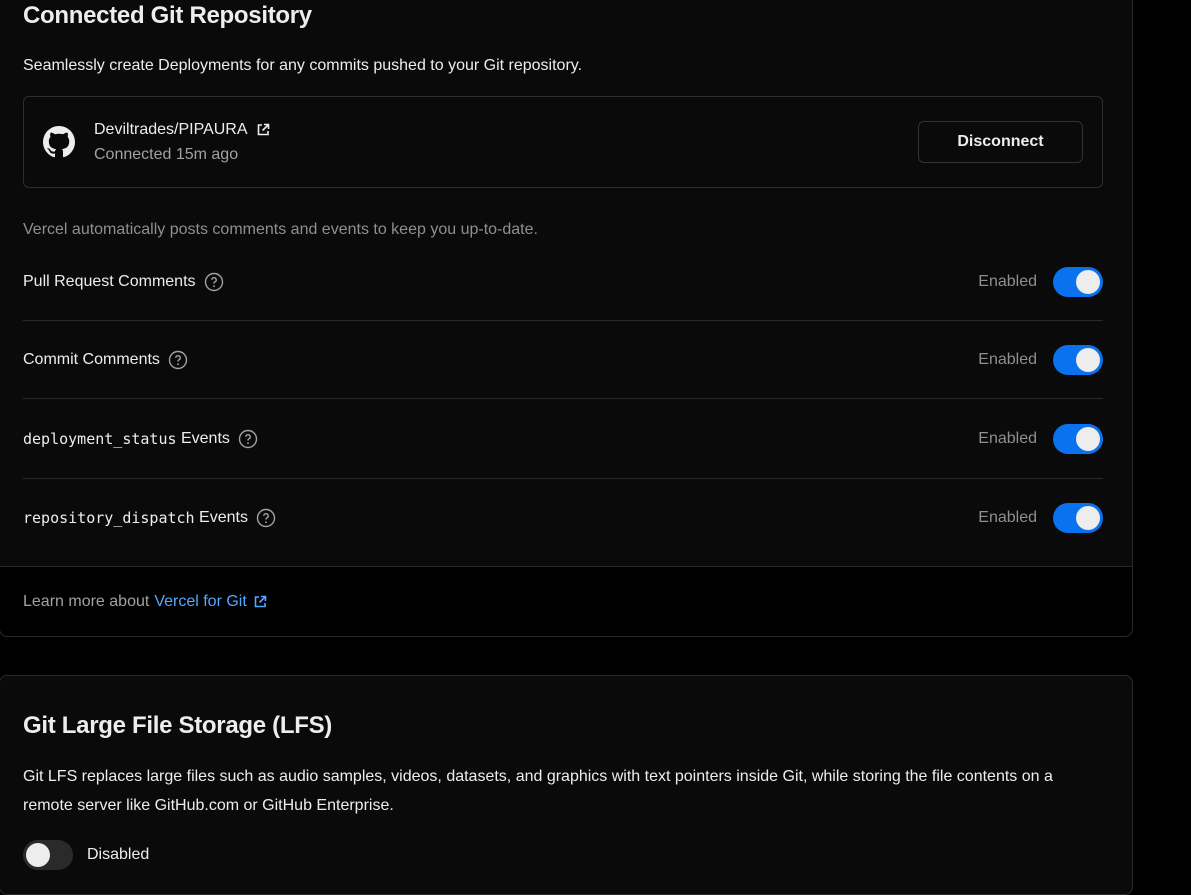 The width and height of the screenshot is (1191, 895). Describe the element at coordinates (59, 142) in the screenshot. I see `github-icon` at that location.